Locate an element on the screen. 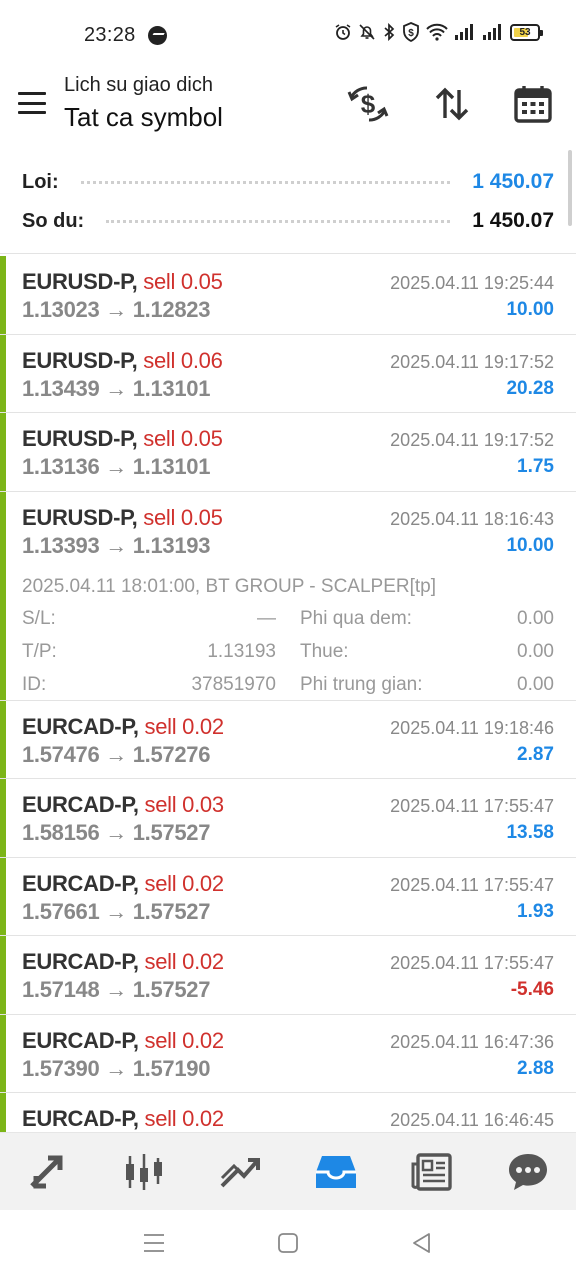 The height and width of the screenshot is (1280, 576). profit-value: 1 450.07 is located at coordinates (513, 181).